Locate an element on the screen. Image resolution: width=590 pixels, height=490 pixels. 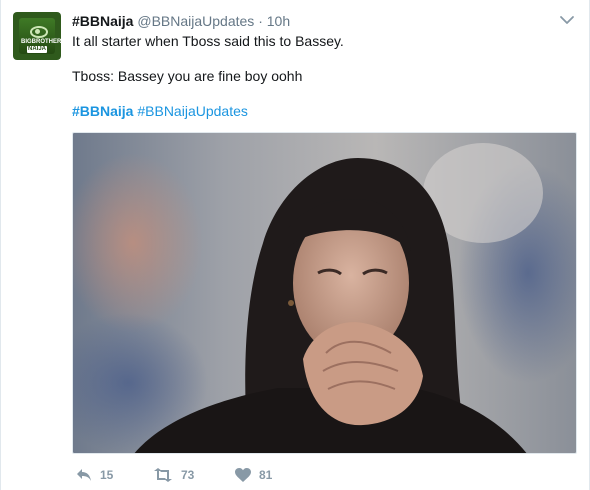
hashtags: #BBNaija #BBNaijaUpdates is located at coordinates (160, 111).